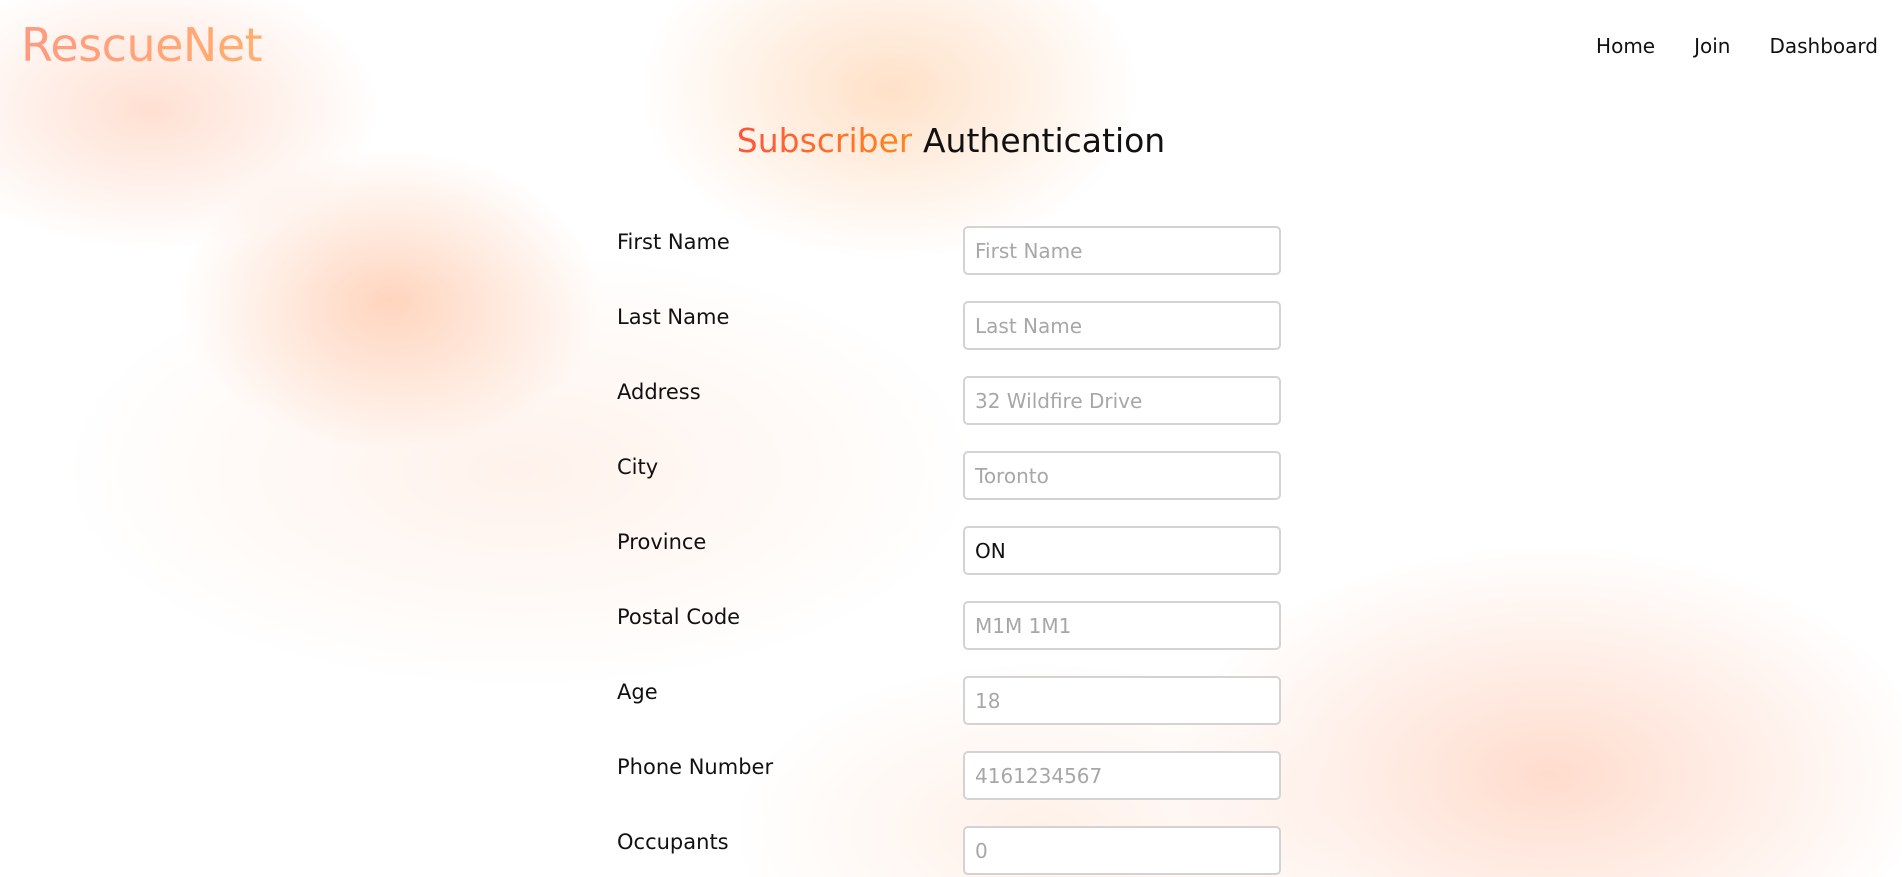 The width and height of the screenshot is (1902, 877). What do you see at coordinates (1122, 250) in the screenshot?
I see `first-name-input` at bounding box center [1122, 250].